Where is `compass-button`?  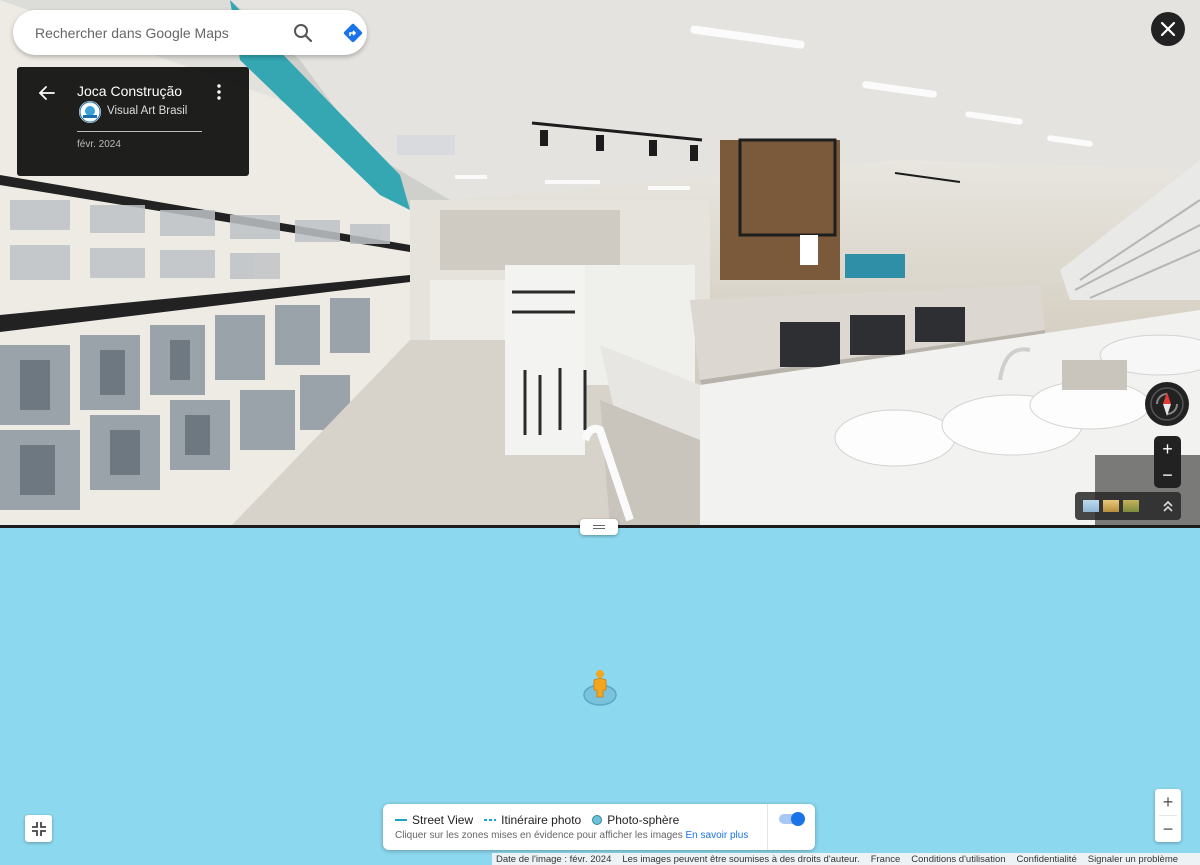
compass-button is located at coordinates (1167, 404).